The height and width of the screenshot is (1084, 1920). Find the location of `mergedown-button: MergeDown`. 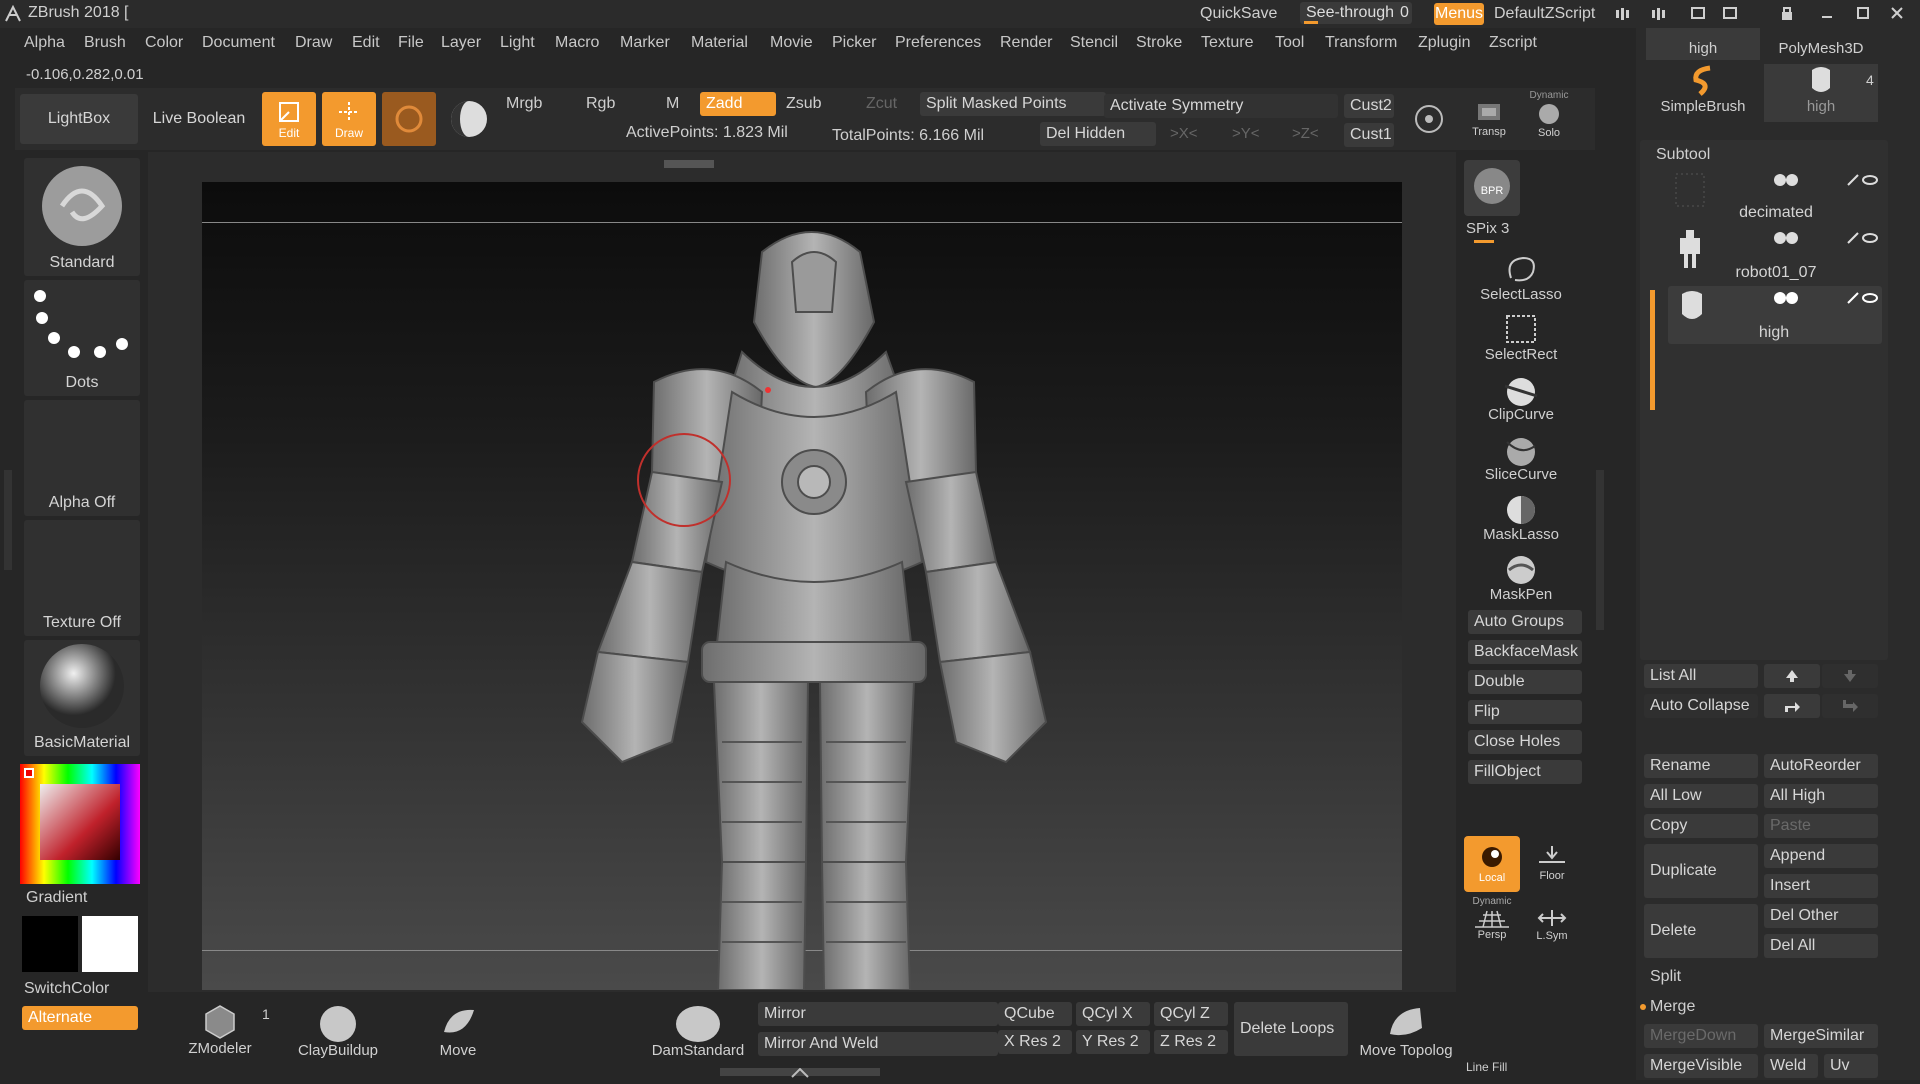

mergedown-button: MergeDown is located at coordinates (1701, 1036).